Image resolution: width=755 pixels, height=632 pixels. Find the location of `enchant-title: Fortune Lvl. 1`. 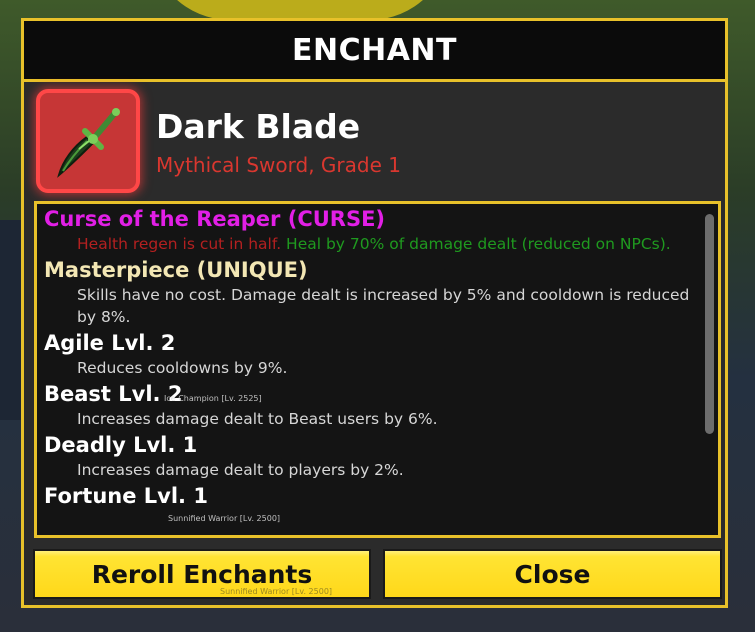

enchant-title: Fortune Lvl. 1 is located at coordinates (126, 496).